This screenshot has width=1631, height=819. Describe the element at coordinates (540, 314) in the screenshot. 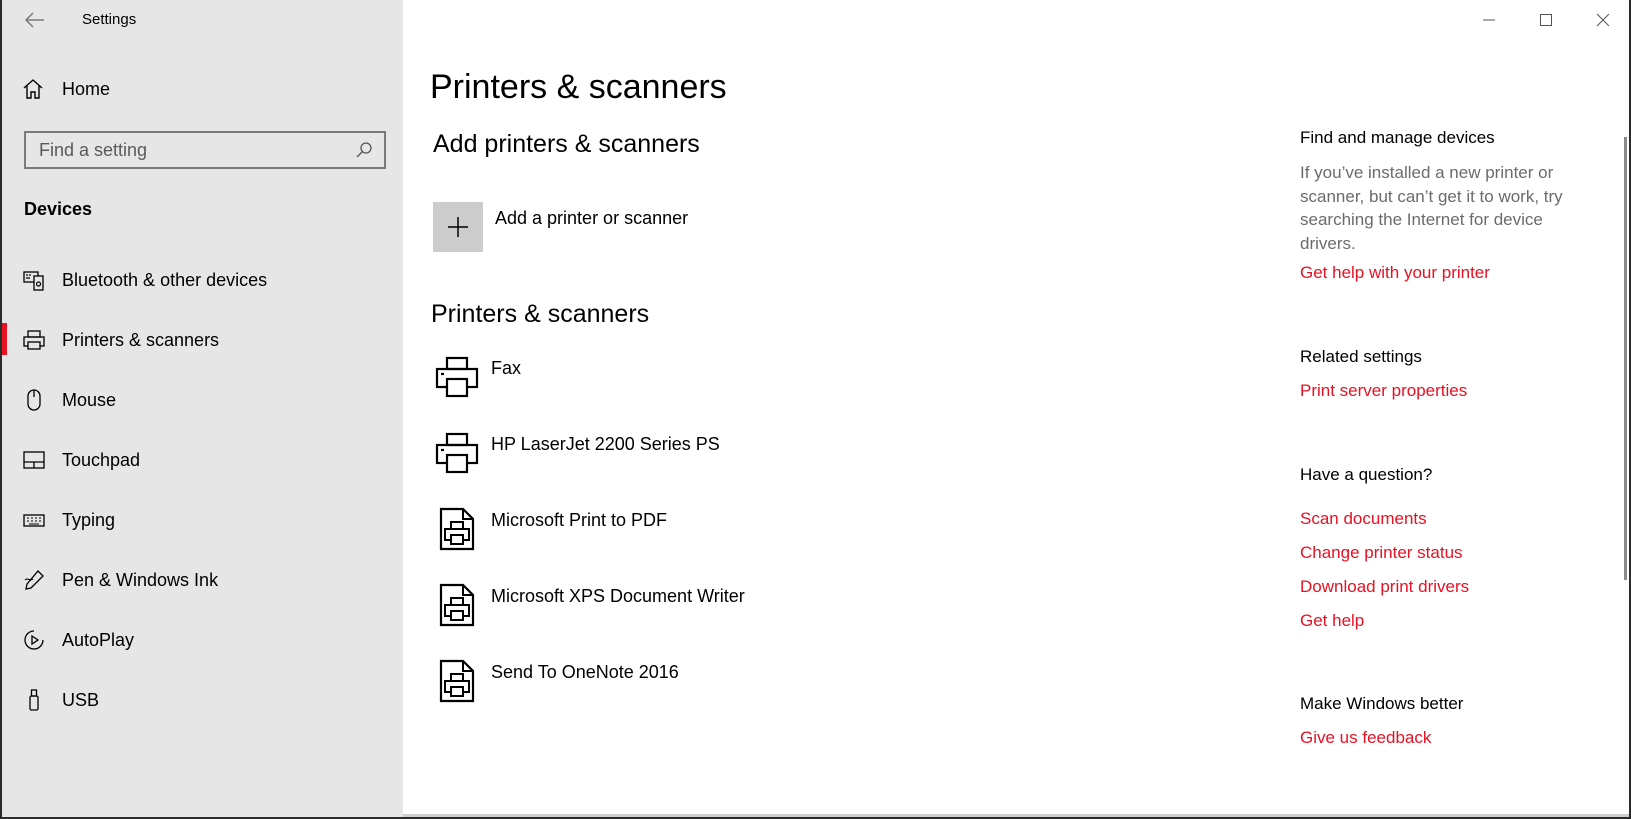

I see `printers-section-title: Printers & scanners` at that location.